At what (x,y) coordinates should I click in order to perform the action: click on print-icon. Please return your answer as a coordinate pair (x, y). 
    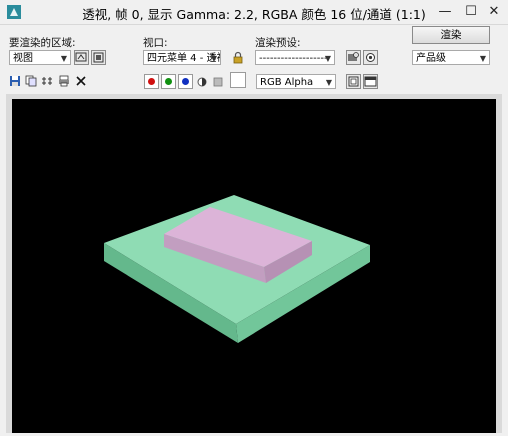
    Looking at the image, I should click on (64, 81).